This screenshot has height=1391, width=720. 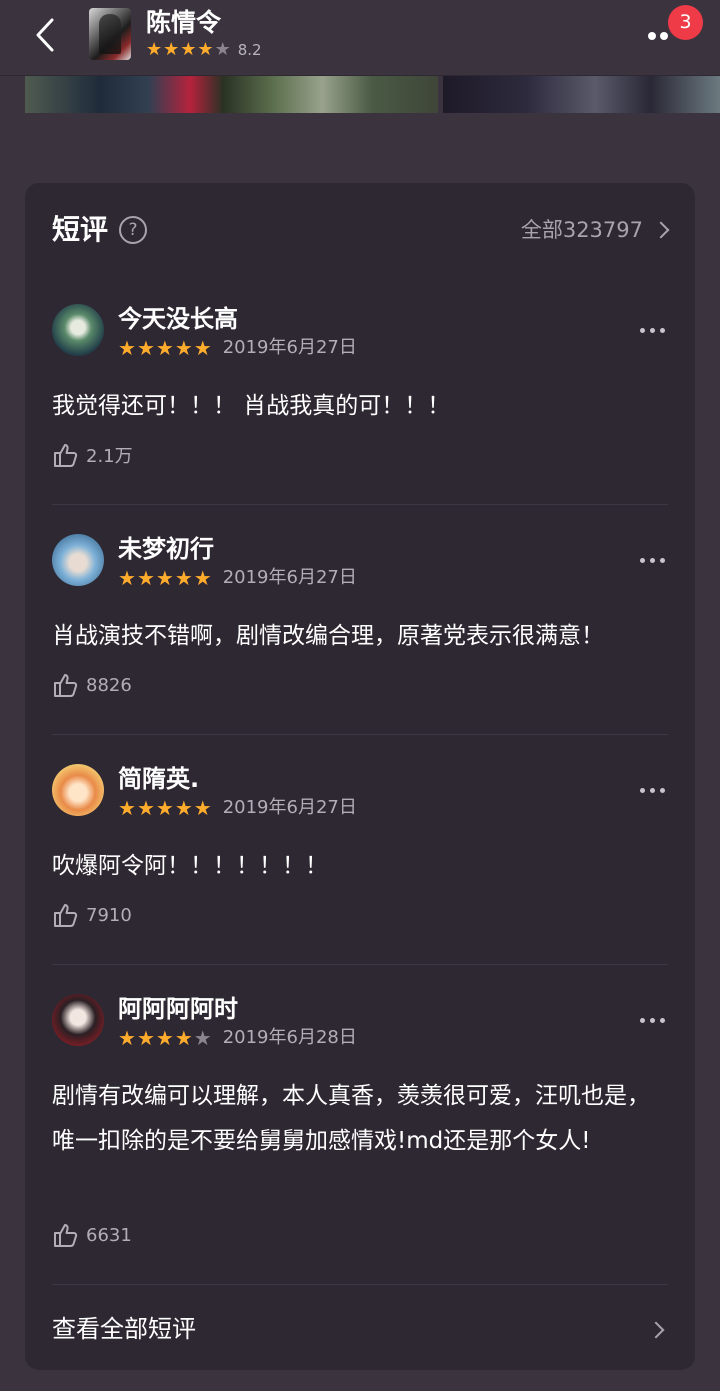 I want to click on review-text: 吹爆阿令阿！！！！！！！, so click(x=190, y=866).